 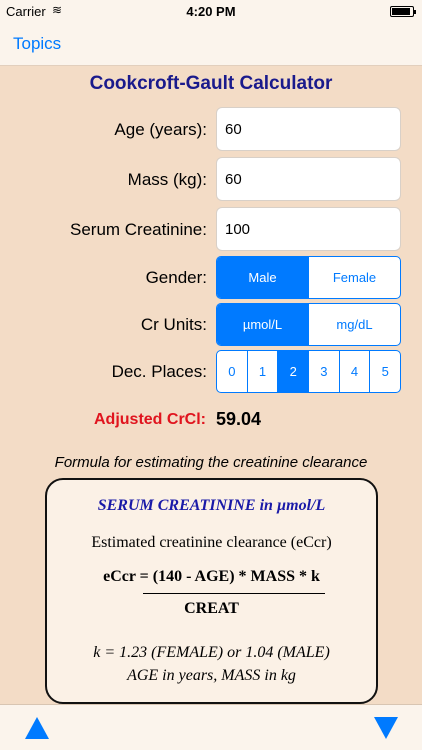 What do you see at coordinates (211, 83) in the screenshot?
I see `page-title: Cookcroft-Gault Calculator` at bounding box center [211, 83].